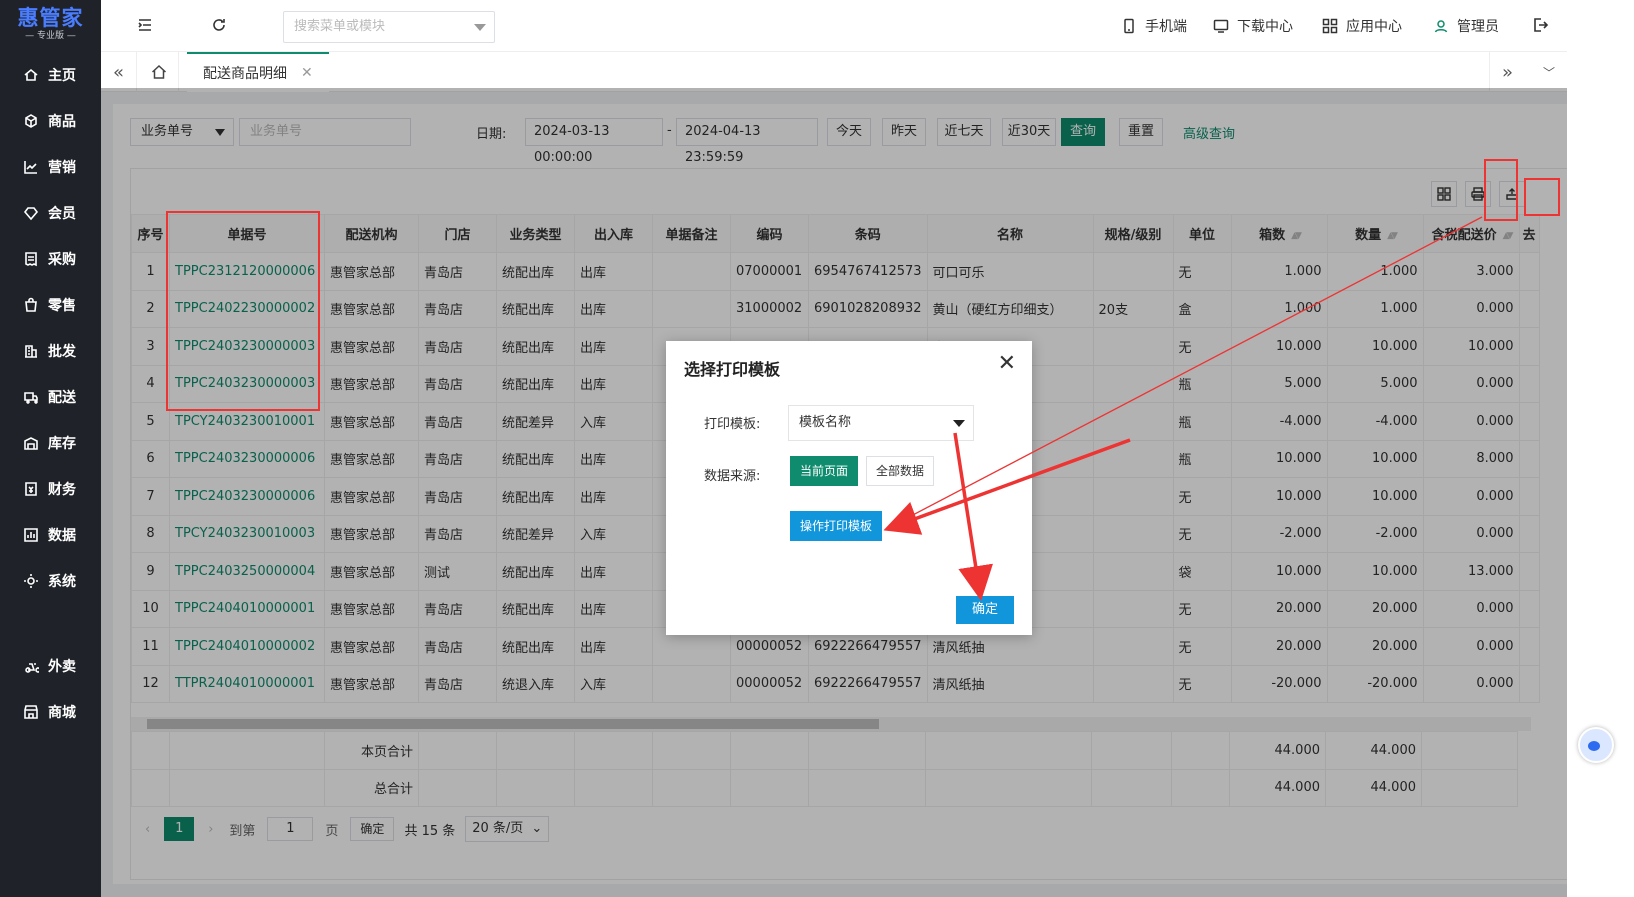  I want to click on template-select-value: 模板名称, so click(825, 422).